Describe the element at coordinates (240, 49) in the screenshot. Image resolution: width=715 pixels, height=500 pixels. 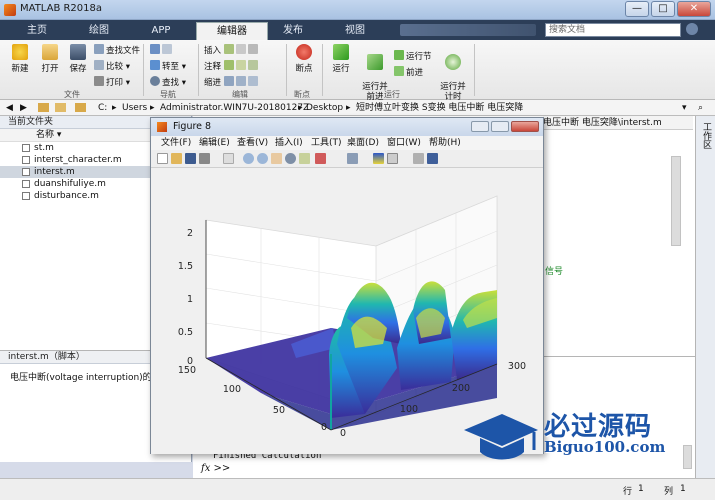
I see `fx-icon` at that location.